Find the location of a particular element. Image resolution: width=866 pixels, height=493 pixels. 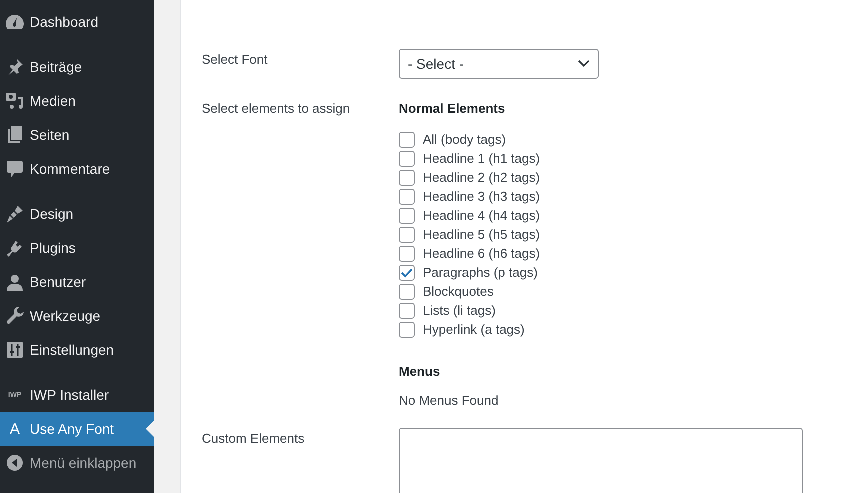

sidebar-item: A Use Any Font is located at coordinates (77, 429).